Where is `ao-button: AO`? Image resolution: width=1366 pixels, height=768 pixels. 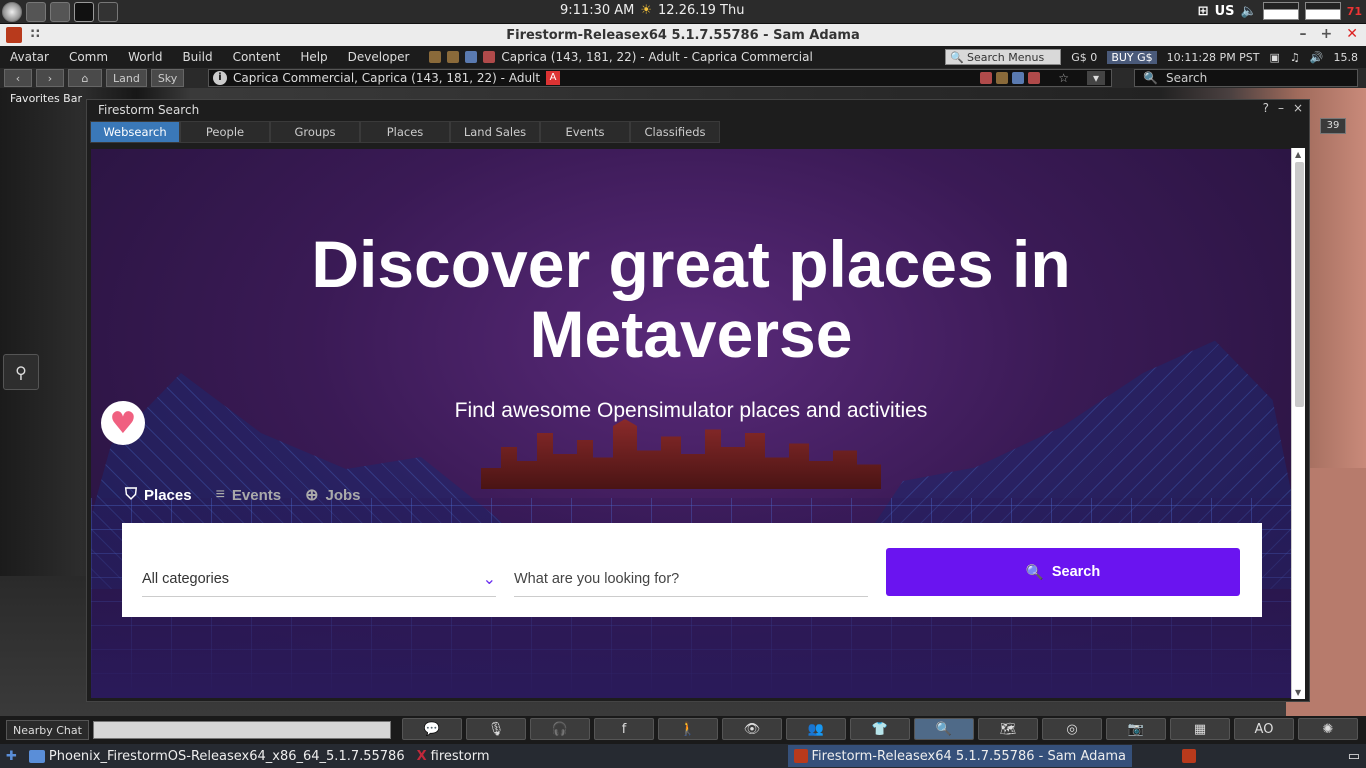
ao-button: AO is located at coordinates (1264, 729).